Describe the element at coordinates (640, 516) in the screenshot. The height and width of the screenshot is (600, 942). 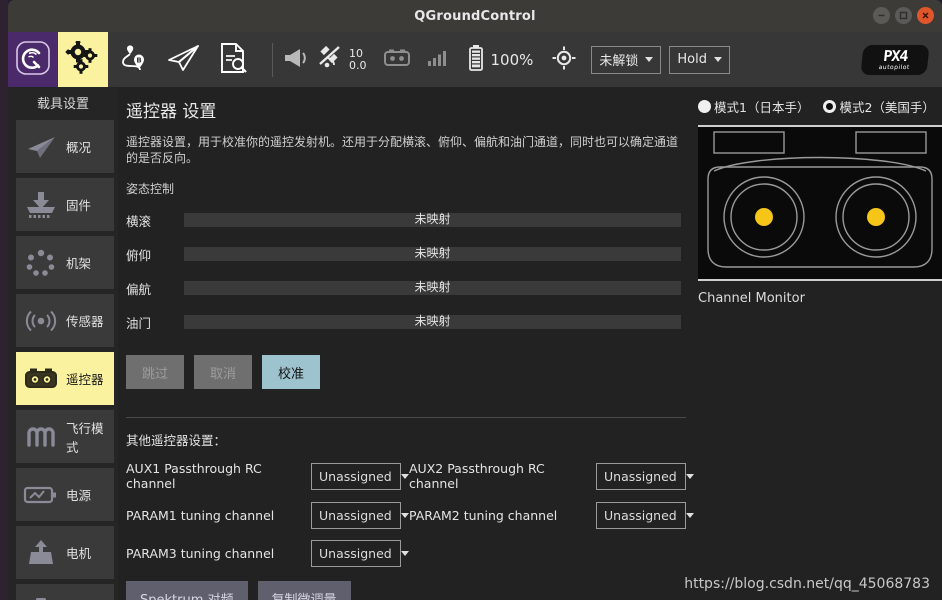
I see `param2-value: Unassigned` at that location.